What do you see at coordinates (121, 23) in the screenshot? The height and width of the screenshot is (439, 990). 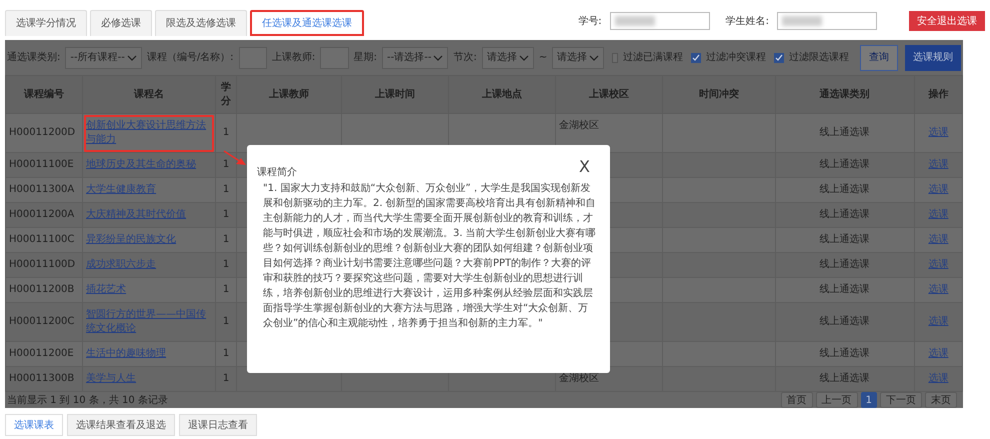 I see `tab: 必修选课` at bounding box center [121, 23].